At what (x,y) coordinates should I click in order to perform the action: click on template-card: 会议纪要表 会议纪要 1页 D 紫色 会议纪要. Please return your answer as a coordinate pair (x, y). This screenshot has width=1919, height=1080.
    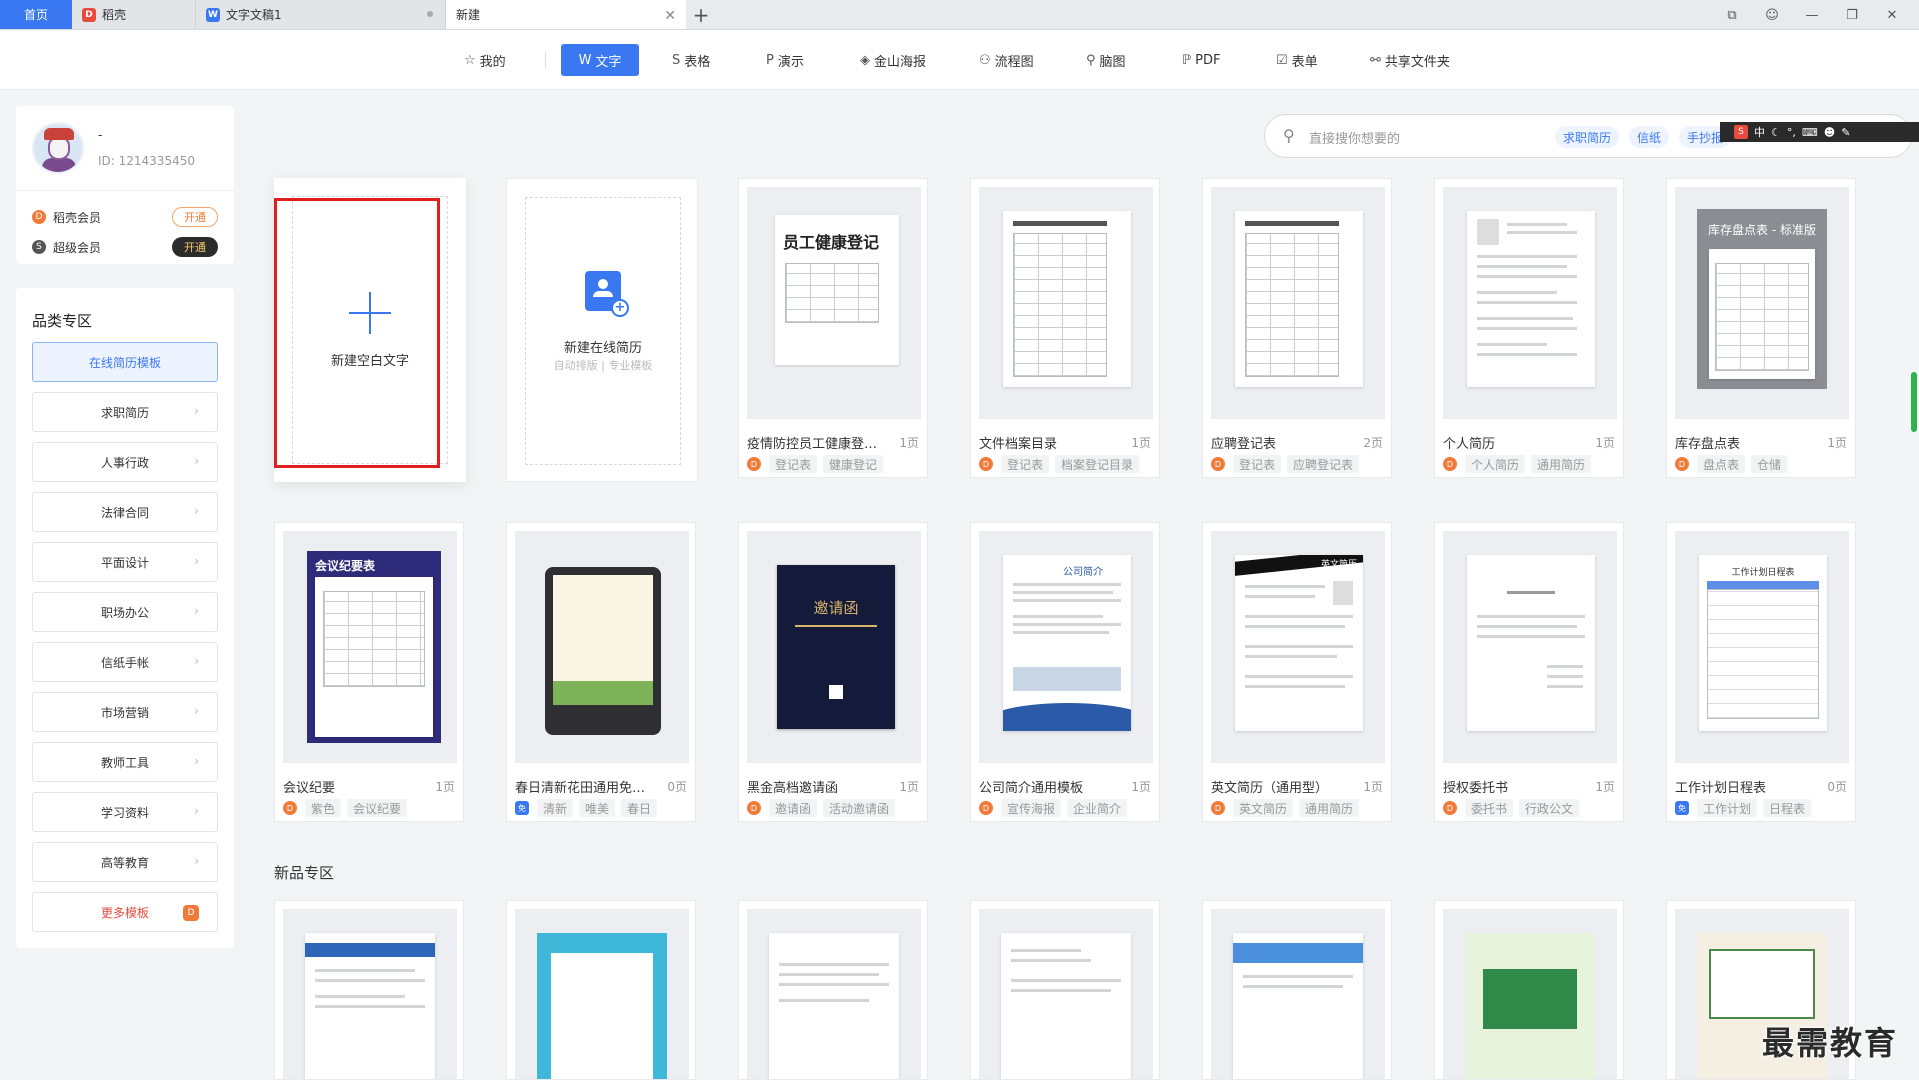
    Looking at the image, I should click on (369, 672).